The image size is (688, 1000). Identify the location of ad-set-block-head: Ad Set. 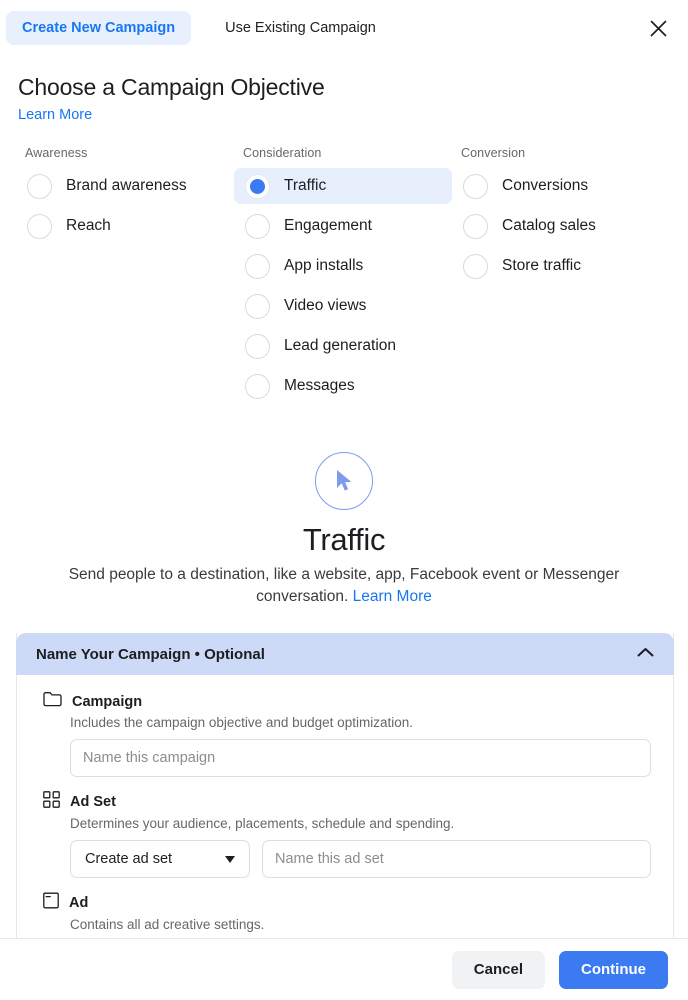
(347, 802).